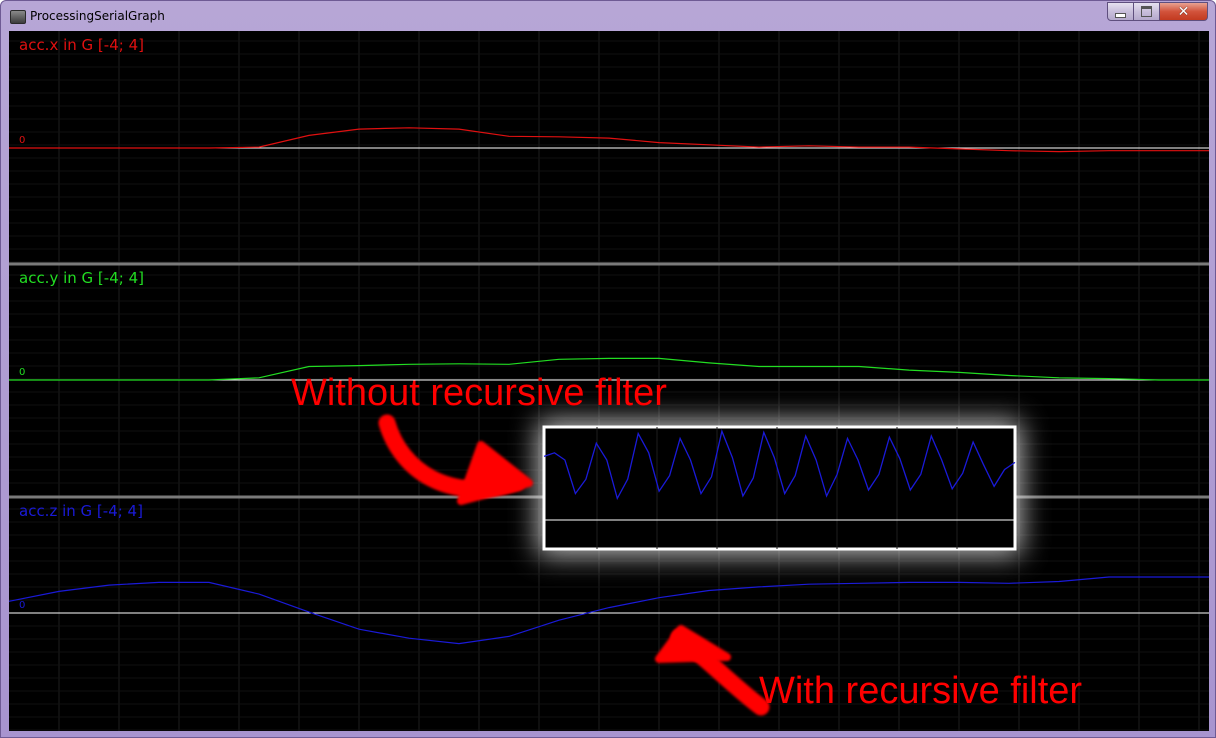 The height and width of the screenshot is (738, 1216). I want to click on graph-label: acc.y in G [-4; 4], so click(81, 278).